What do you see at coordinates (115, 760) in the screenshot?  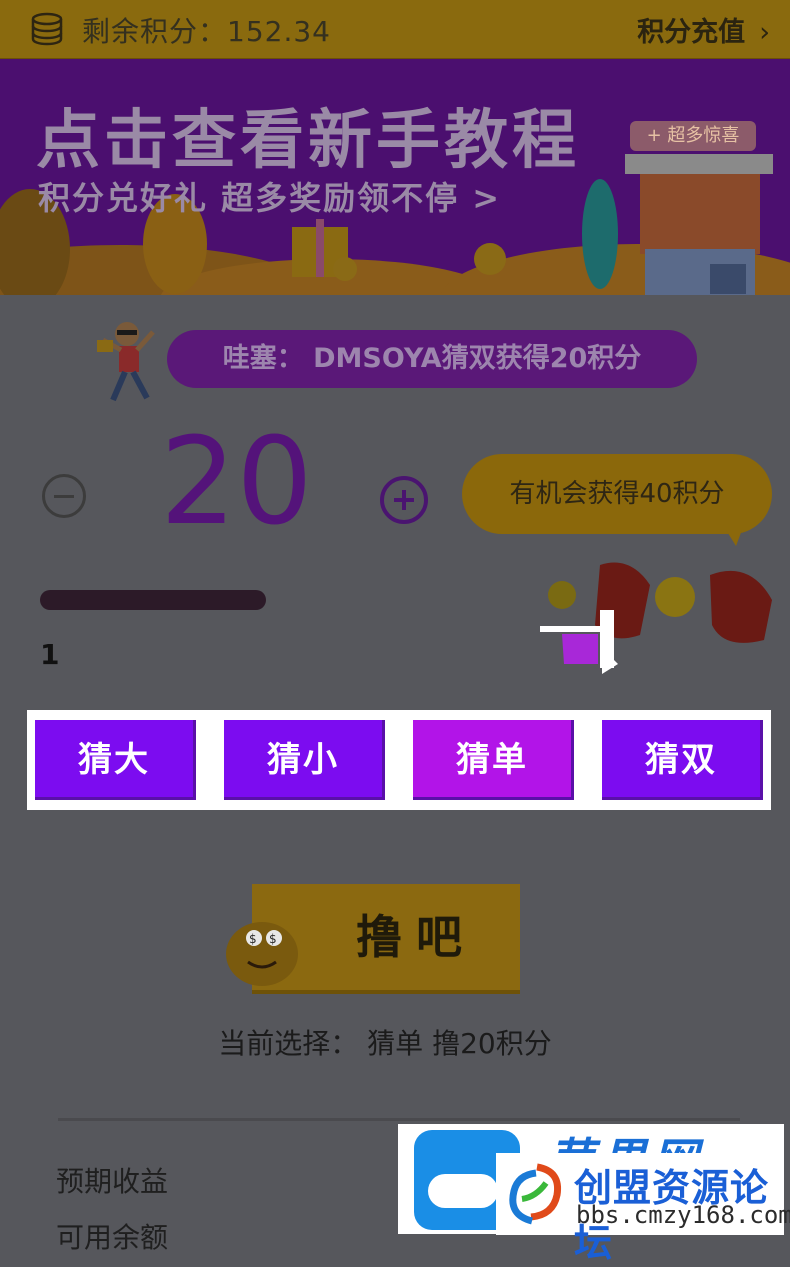 I see `guess-big-button: 猜大` at bounding box center [115, 760].